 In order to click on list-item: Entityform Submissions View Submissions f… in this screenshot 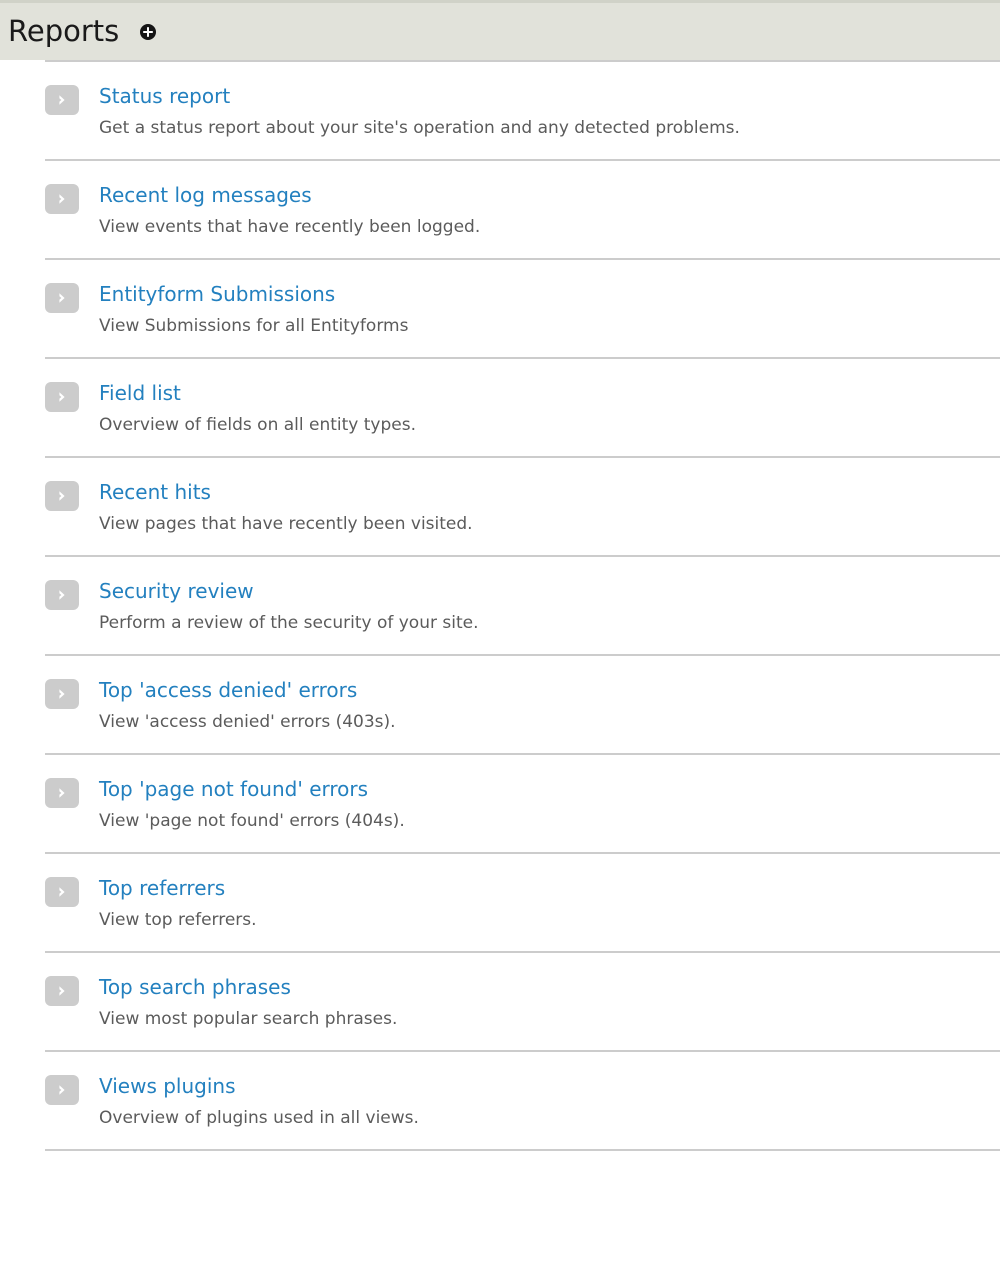, I will do `click(522, 307)`.